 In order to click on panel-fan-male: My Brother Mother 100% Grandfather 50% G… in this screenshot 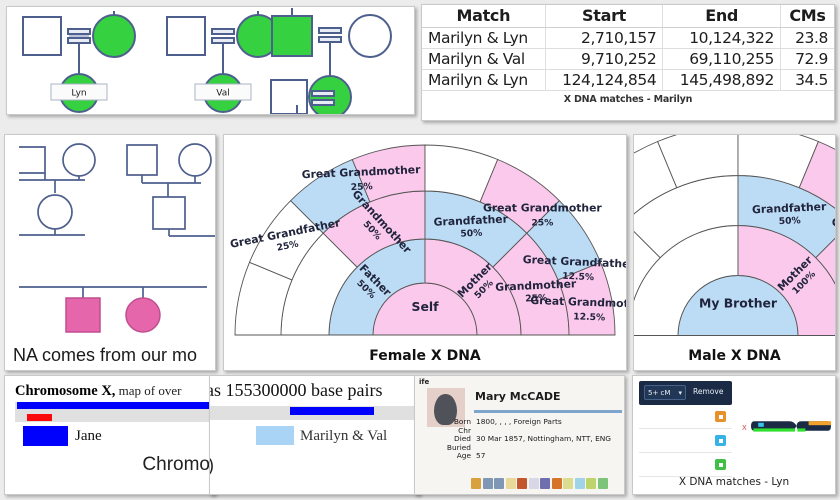, I will do `click(734, 252)`.